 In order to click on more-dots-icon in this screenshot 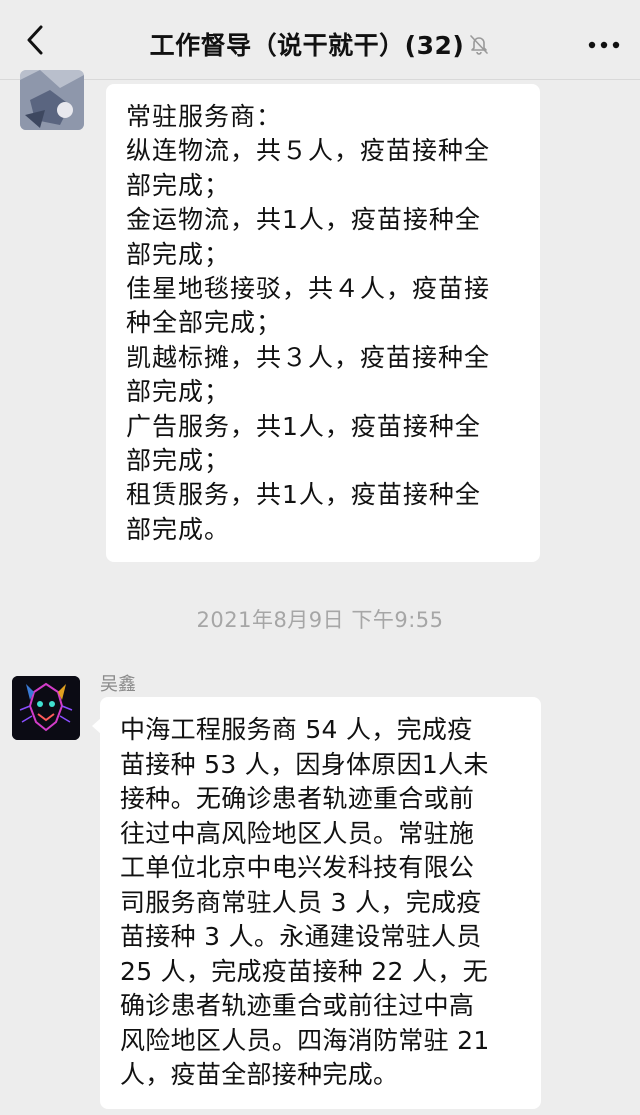, I will do `click(604, 44)`.